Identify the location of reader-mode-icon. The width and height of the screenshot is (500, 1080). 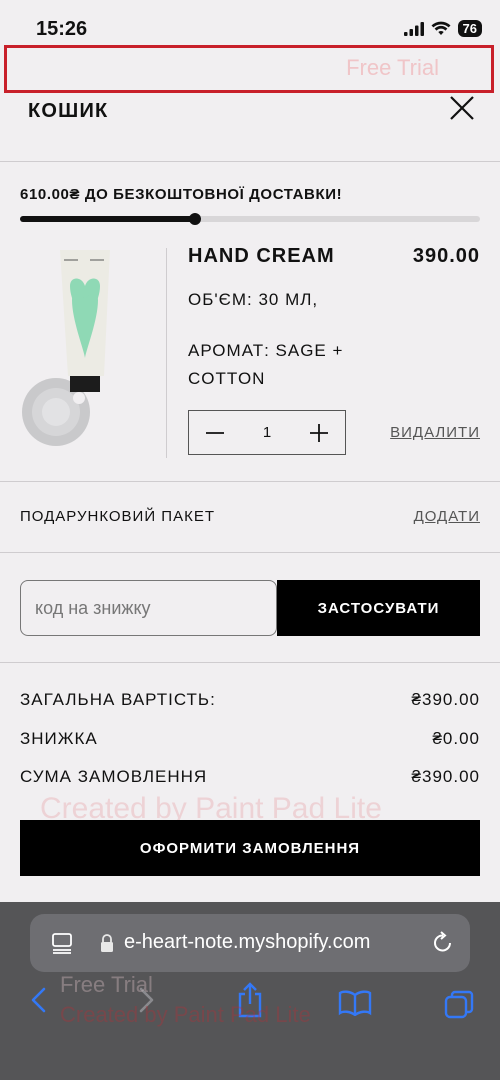
(63, 943).